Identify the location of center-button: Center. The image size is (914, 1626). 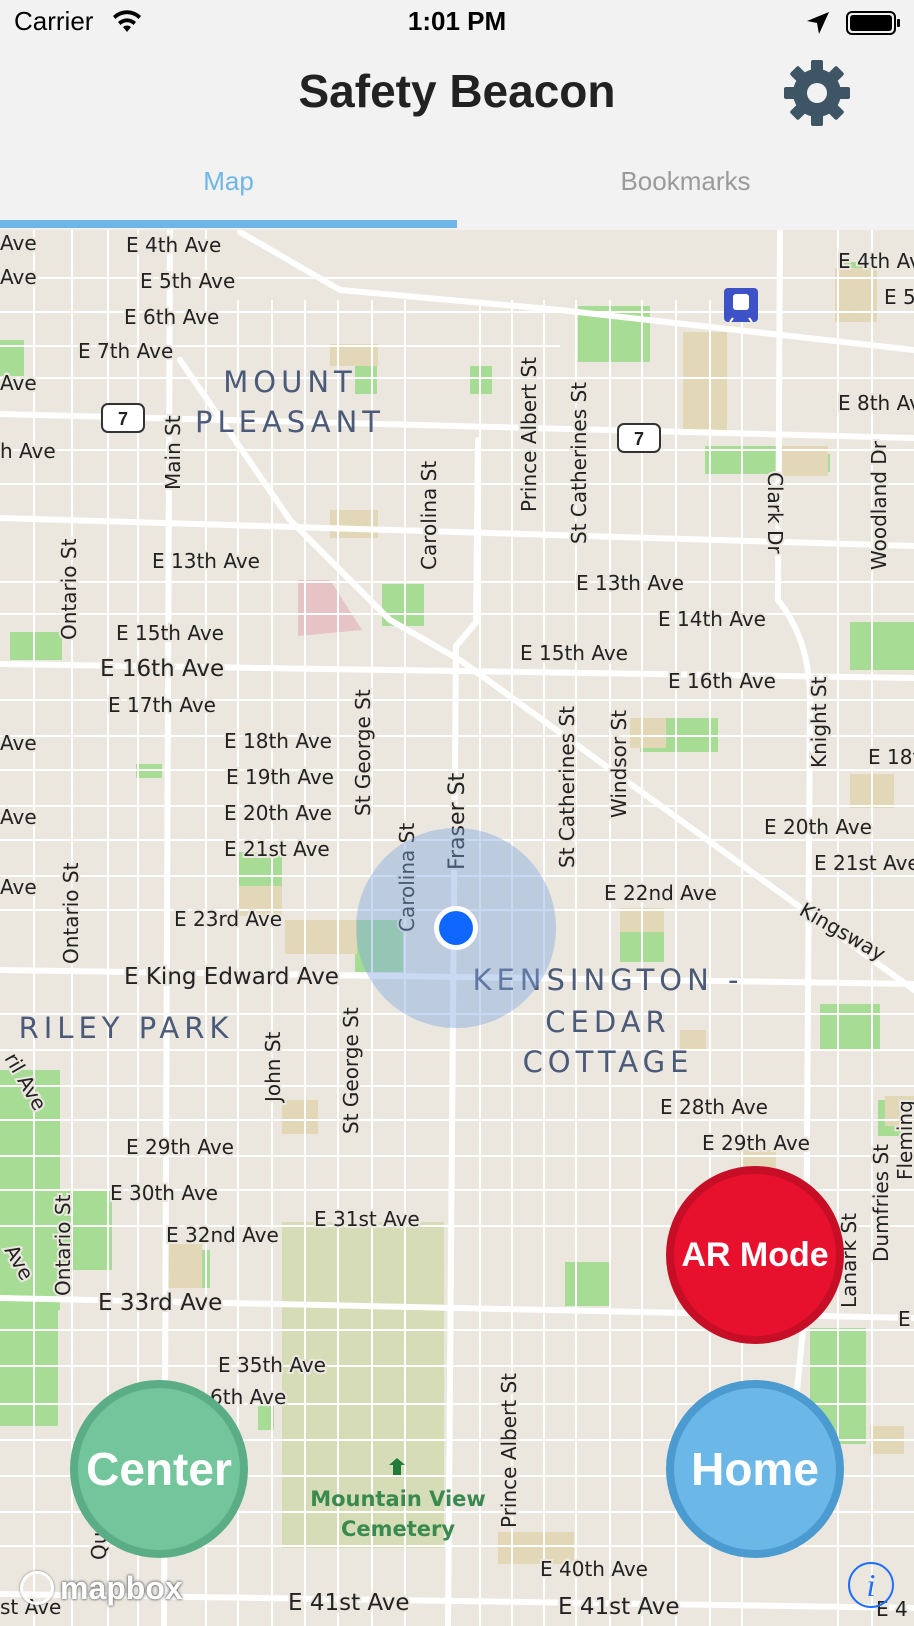
(159, 1469).